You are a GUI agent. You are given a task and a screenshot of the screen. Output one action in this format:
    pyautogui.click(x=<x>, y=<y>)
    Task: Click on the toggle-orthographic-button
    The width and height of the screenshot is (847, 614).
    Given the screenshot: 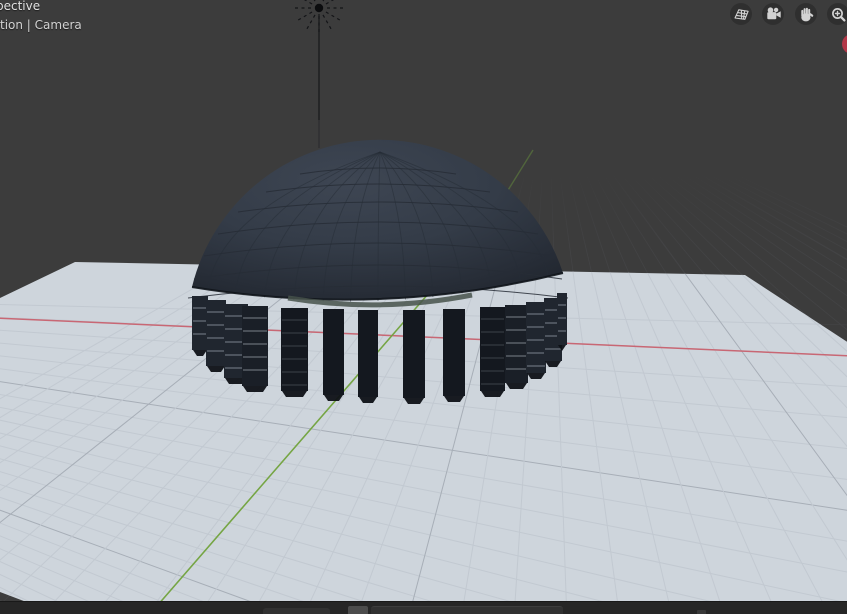 What is the action you would take?
    pyautogui.click(x=741, y=14)
    